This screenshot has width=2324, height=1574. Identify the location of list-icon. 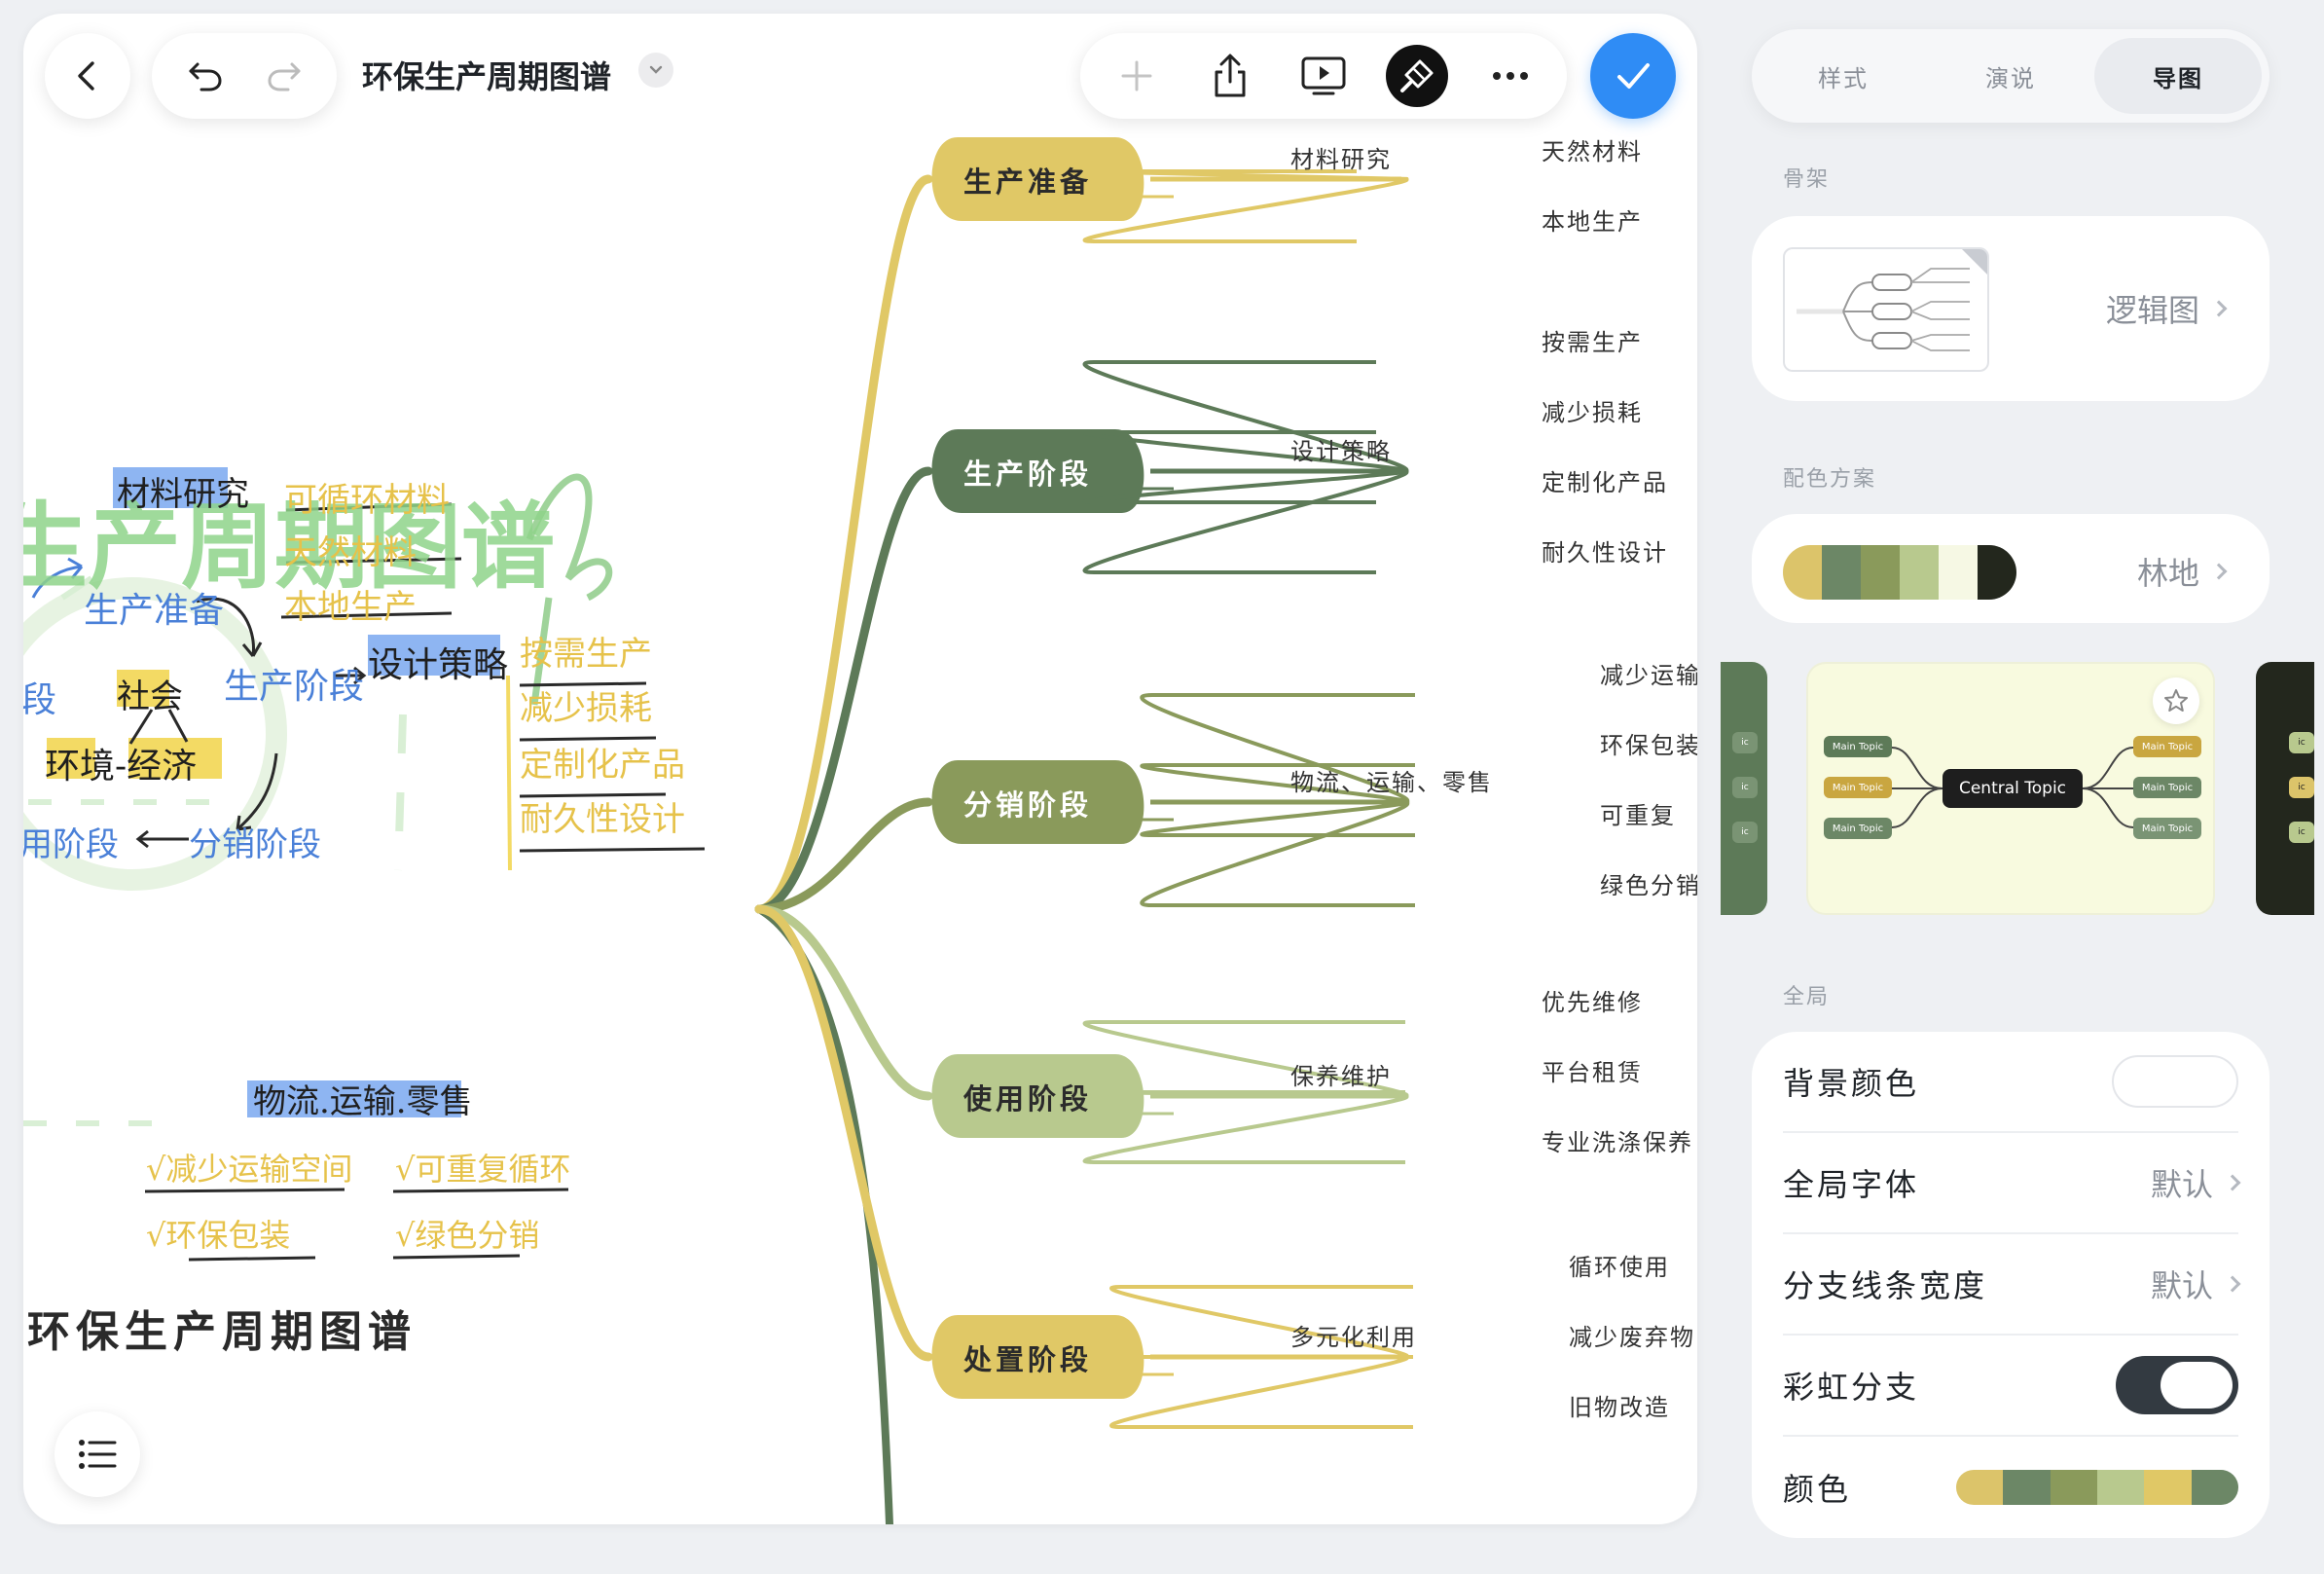
(98, 1455).